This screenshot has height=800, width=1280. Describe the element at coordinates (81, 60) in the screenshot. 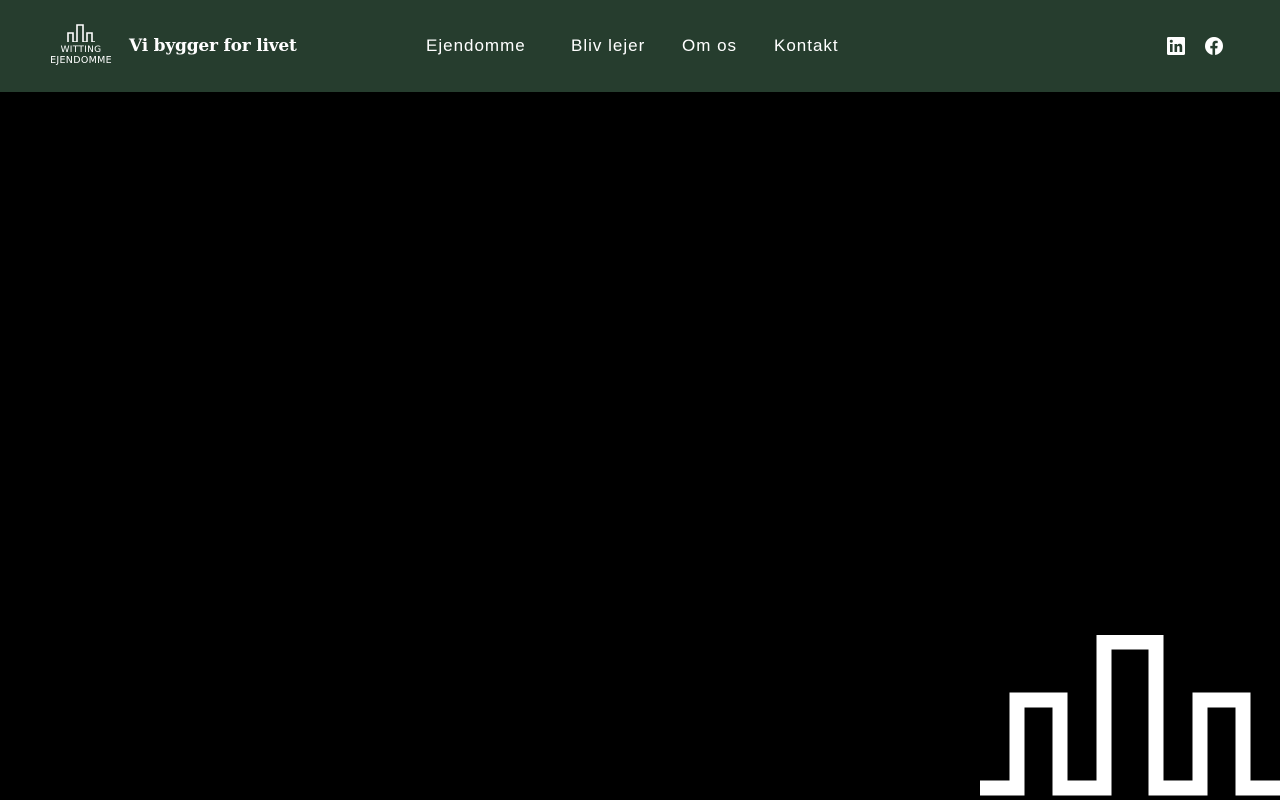

I see `logo-text-ejendomme: EJENDOMME` at that location.